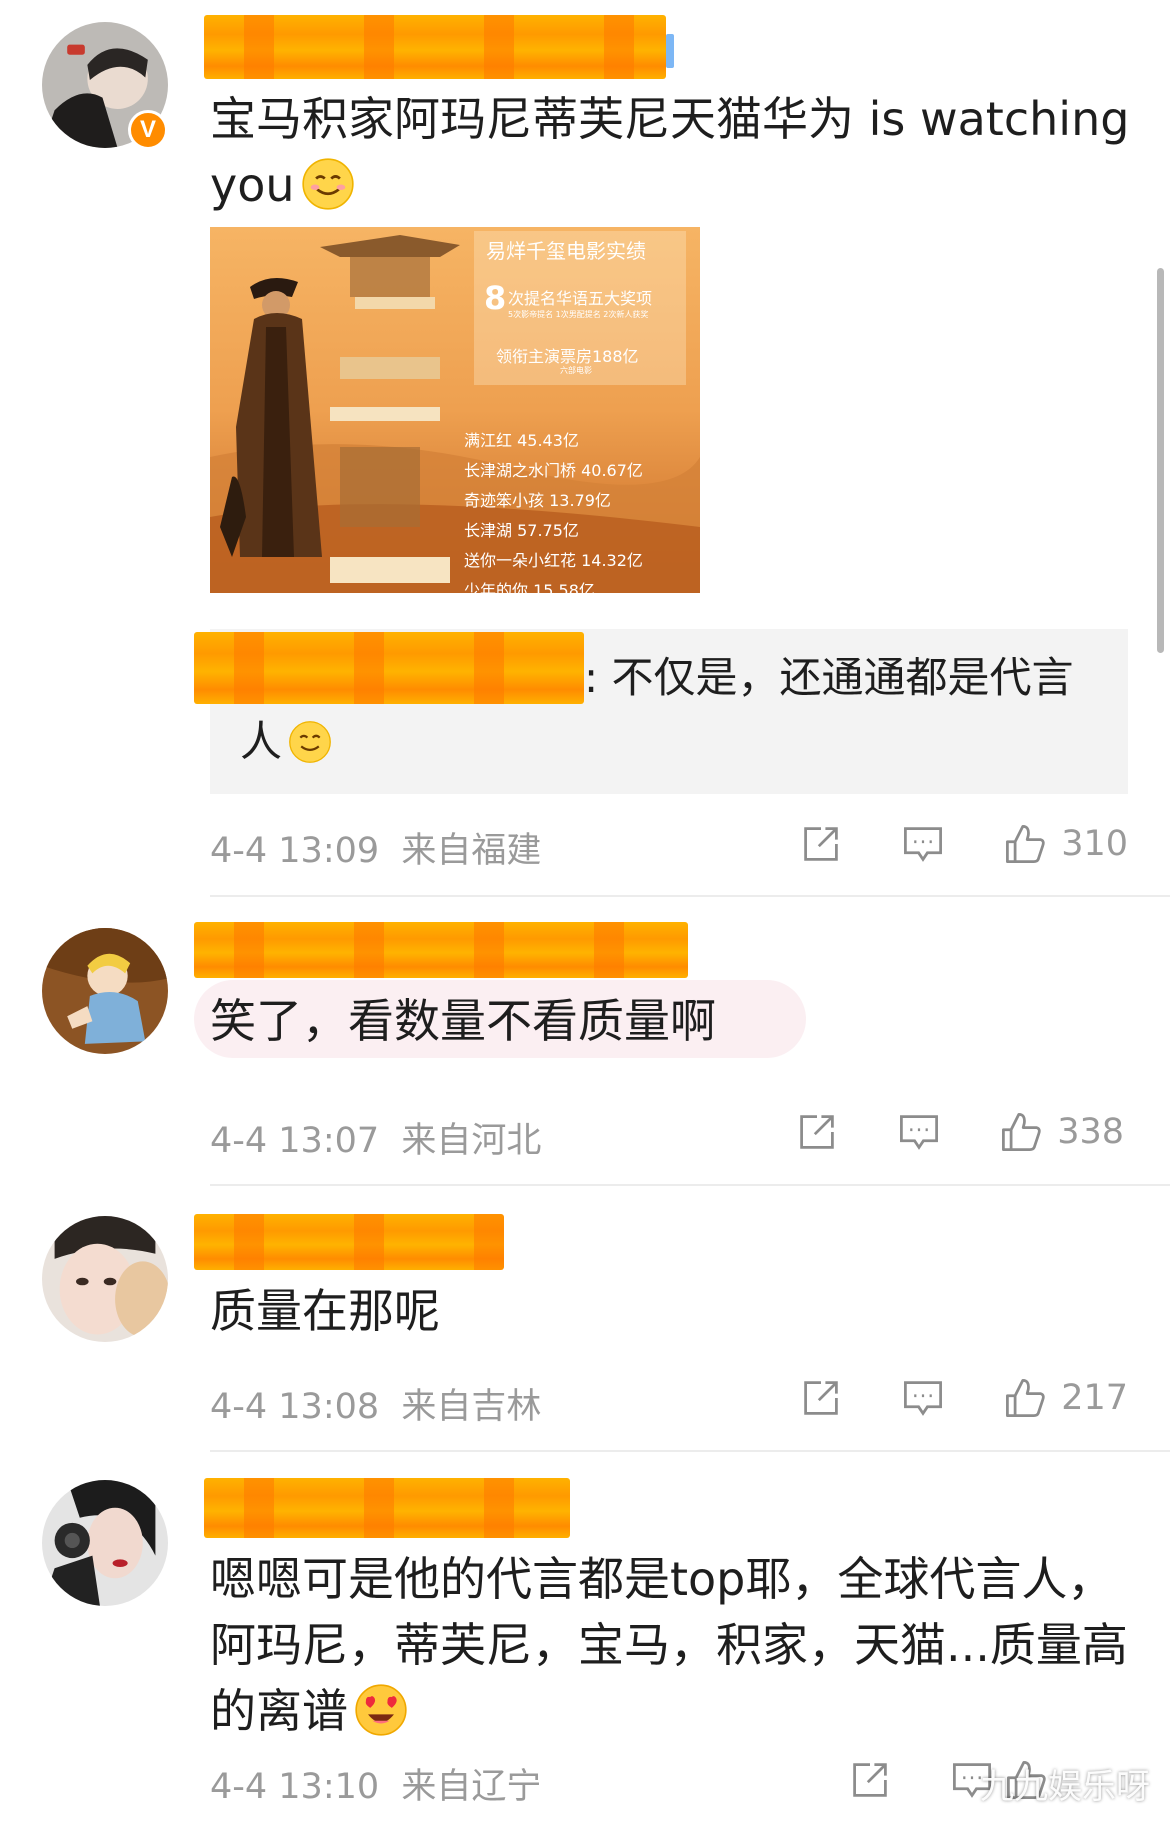  I want to click on poster-nominations-number: 8, so click(495, 298).